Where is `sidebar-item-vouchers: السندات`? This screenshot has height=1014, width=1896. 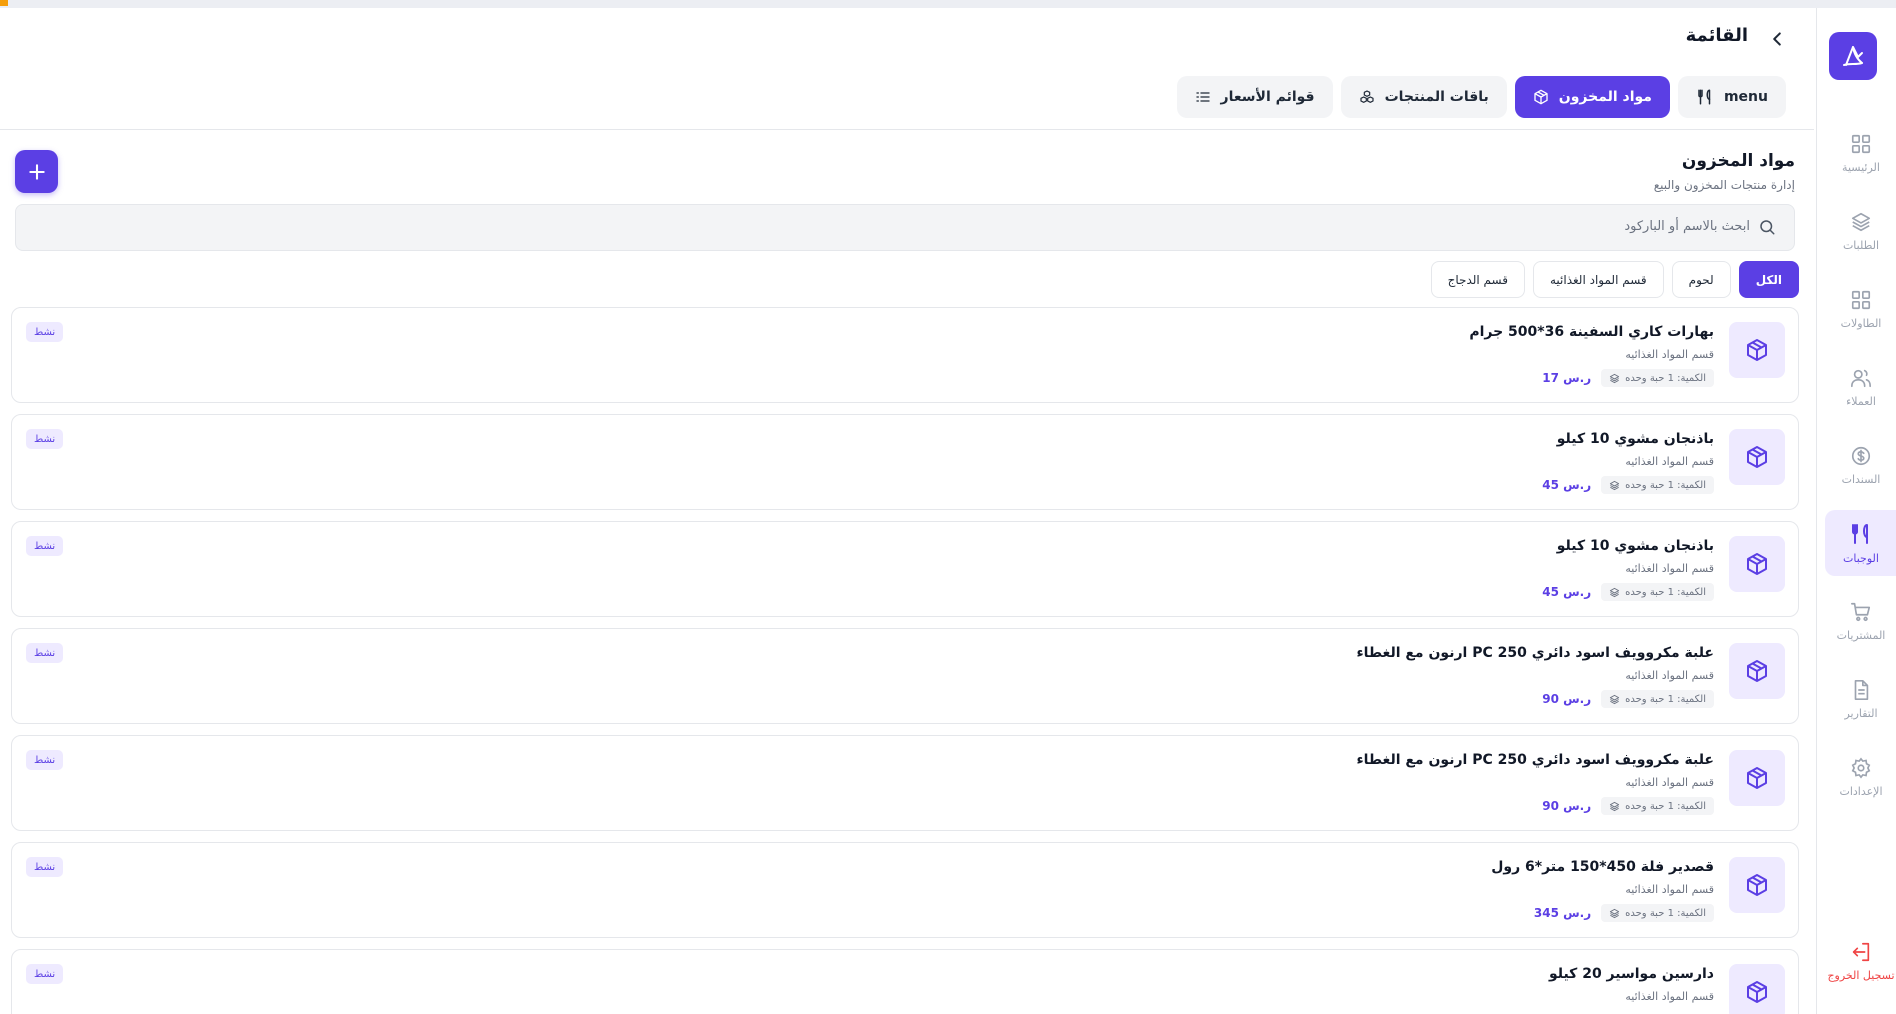 sidebar-item-vouchers: السندات is located at coordinates (1860, 465).